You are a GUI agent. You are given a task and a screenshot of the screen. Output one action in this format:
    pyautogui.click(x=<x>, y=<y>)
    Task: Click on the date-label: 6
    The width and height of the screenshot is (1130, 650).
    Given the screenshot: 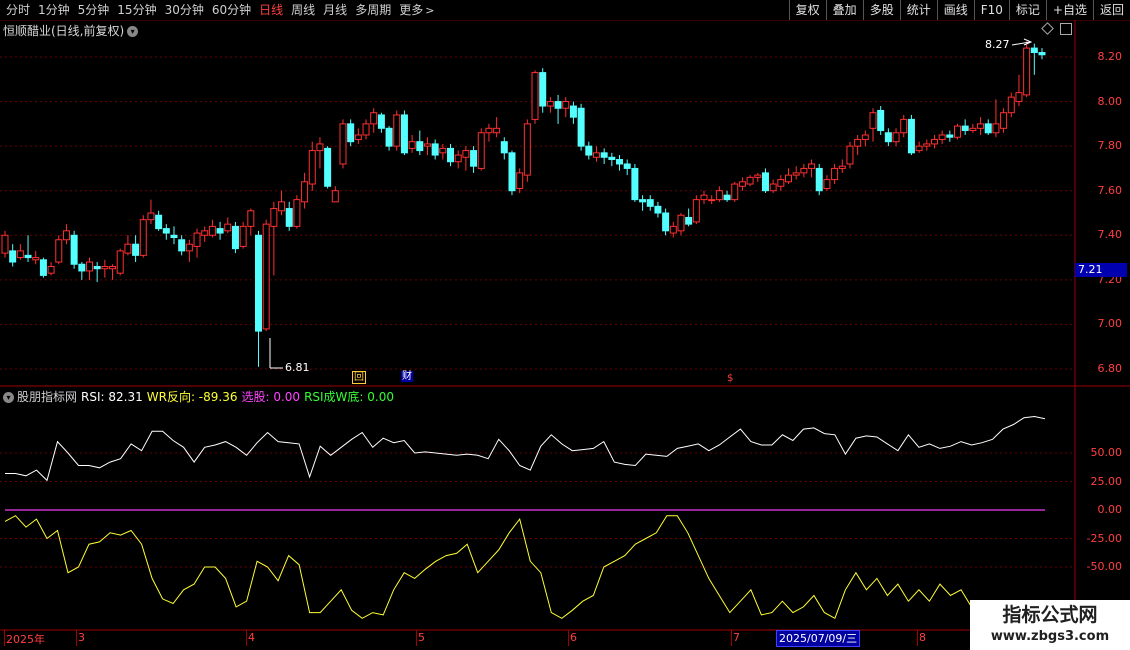 What is the action you would take?
    pyautogui.click(x=573, y=637)
    